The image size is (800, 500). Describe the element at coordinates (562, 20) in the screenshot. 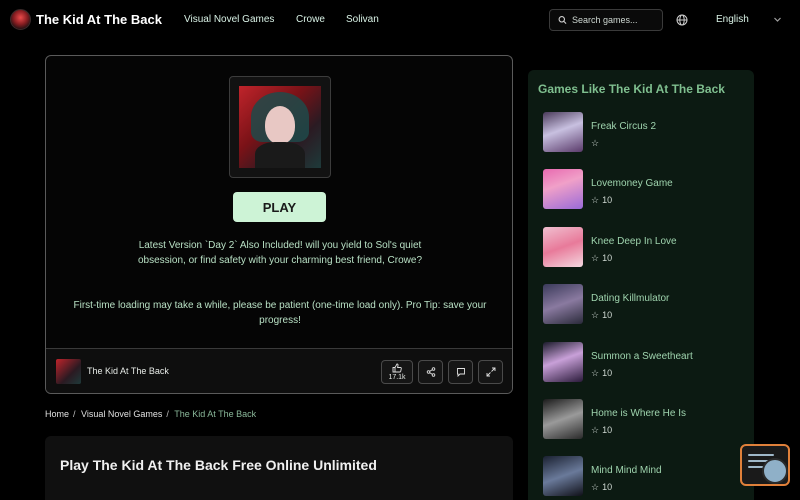

I see `search-icon` at that location.